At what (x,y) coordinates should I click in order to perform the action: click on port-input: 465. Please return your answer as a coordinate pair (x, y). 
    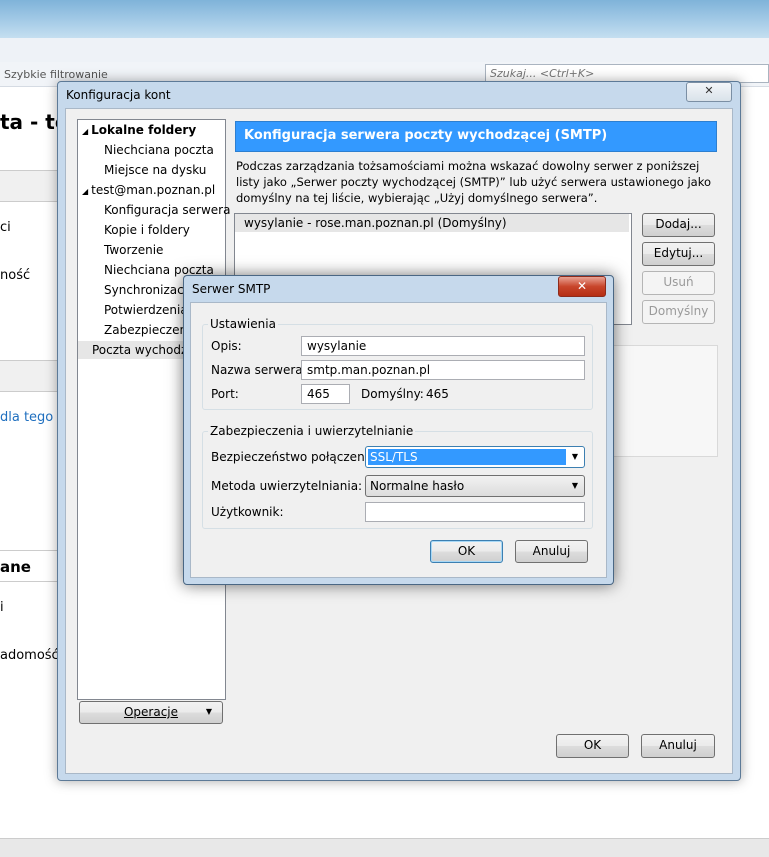
    Looking at the image, I should click on (325, 394).